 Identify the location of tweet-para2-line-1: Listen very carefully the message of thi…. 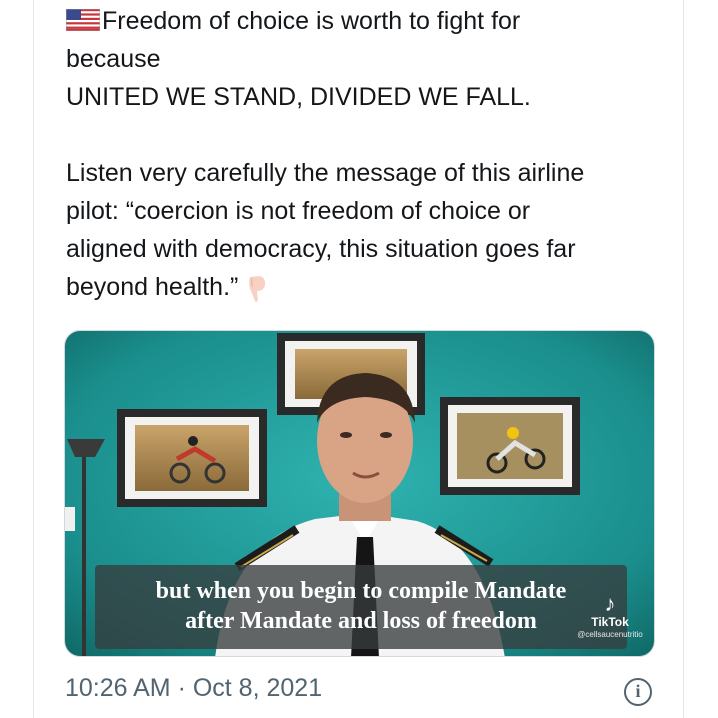
(325, 173).